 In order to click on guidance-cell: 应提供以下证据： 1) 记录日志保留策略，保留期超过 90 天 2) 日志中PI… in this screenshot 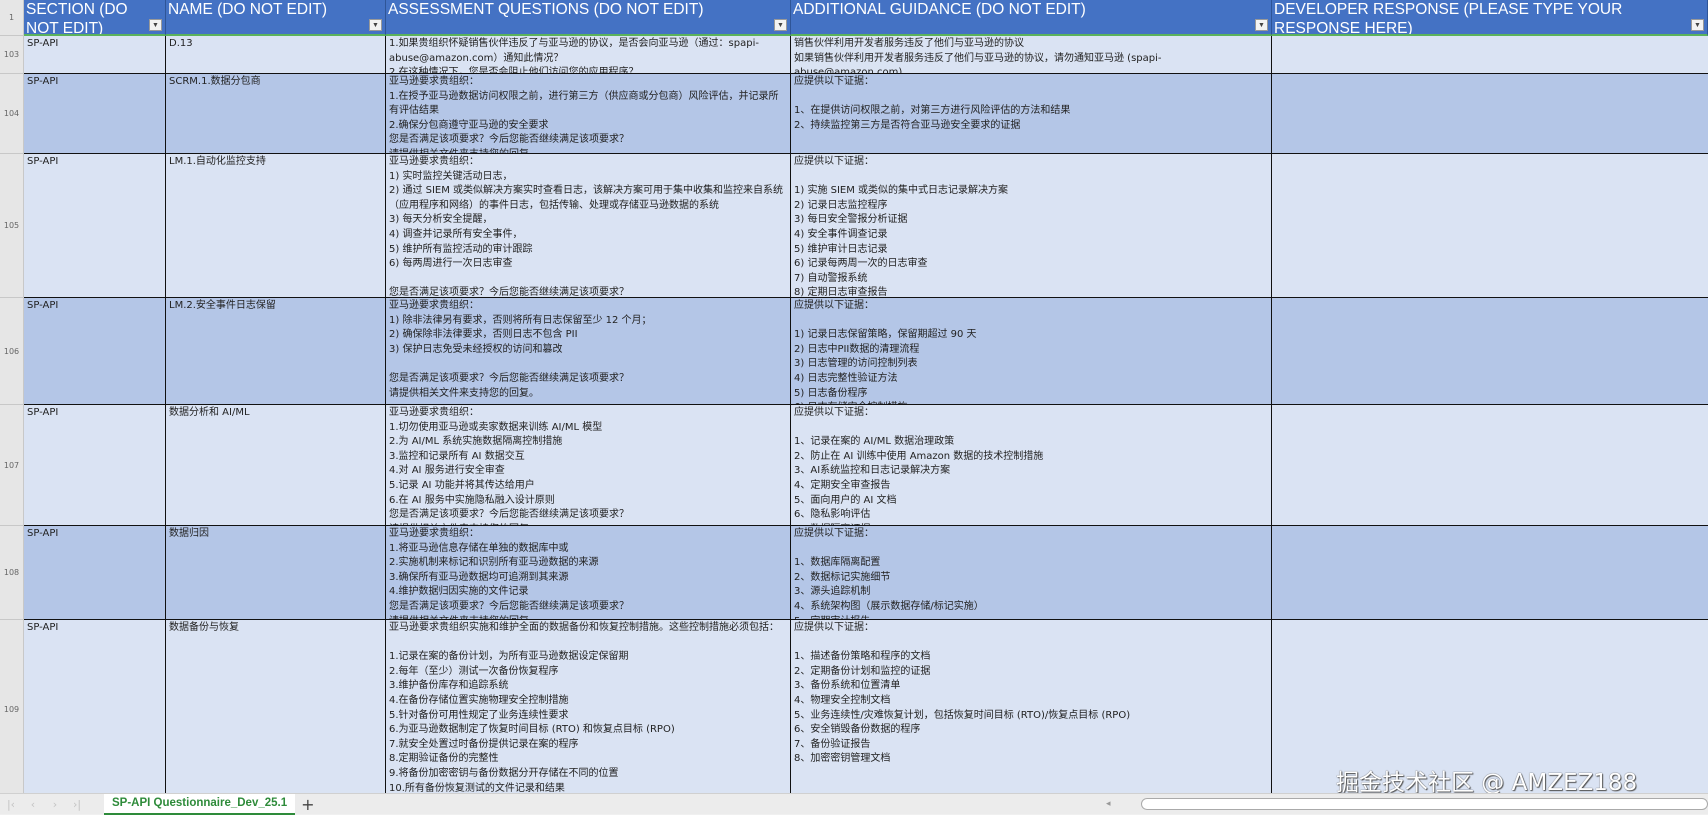, I will do `click(1031, 351)`.